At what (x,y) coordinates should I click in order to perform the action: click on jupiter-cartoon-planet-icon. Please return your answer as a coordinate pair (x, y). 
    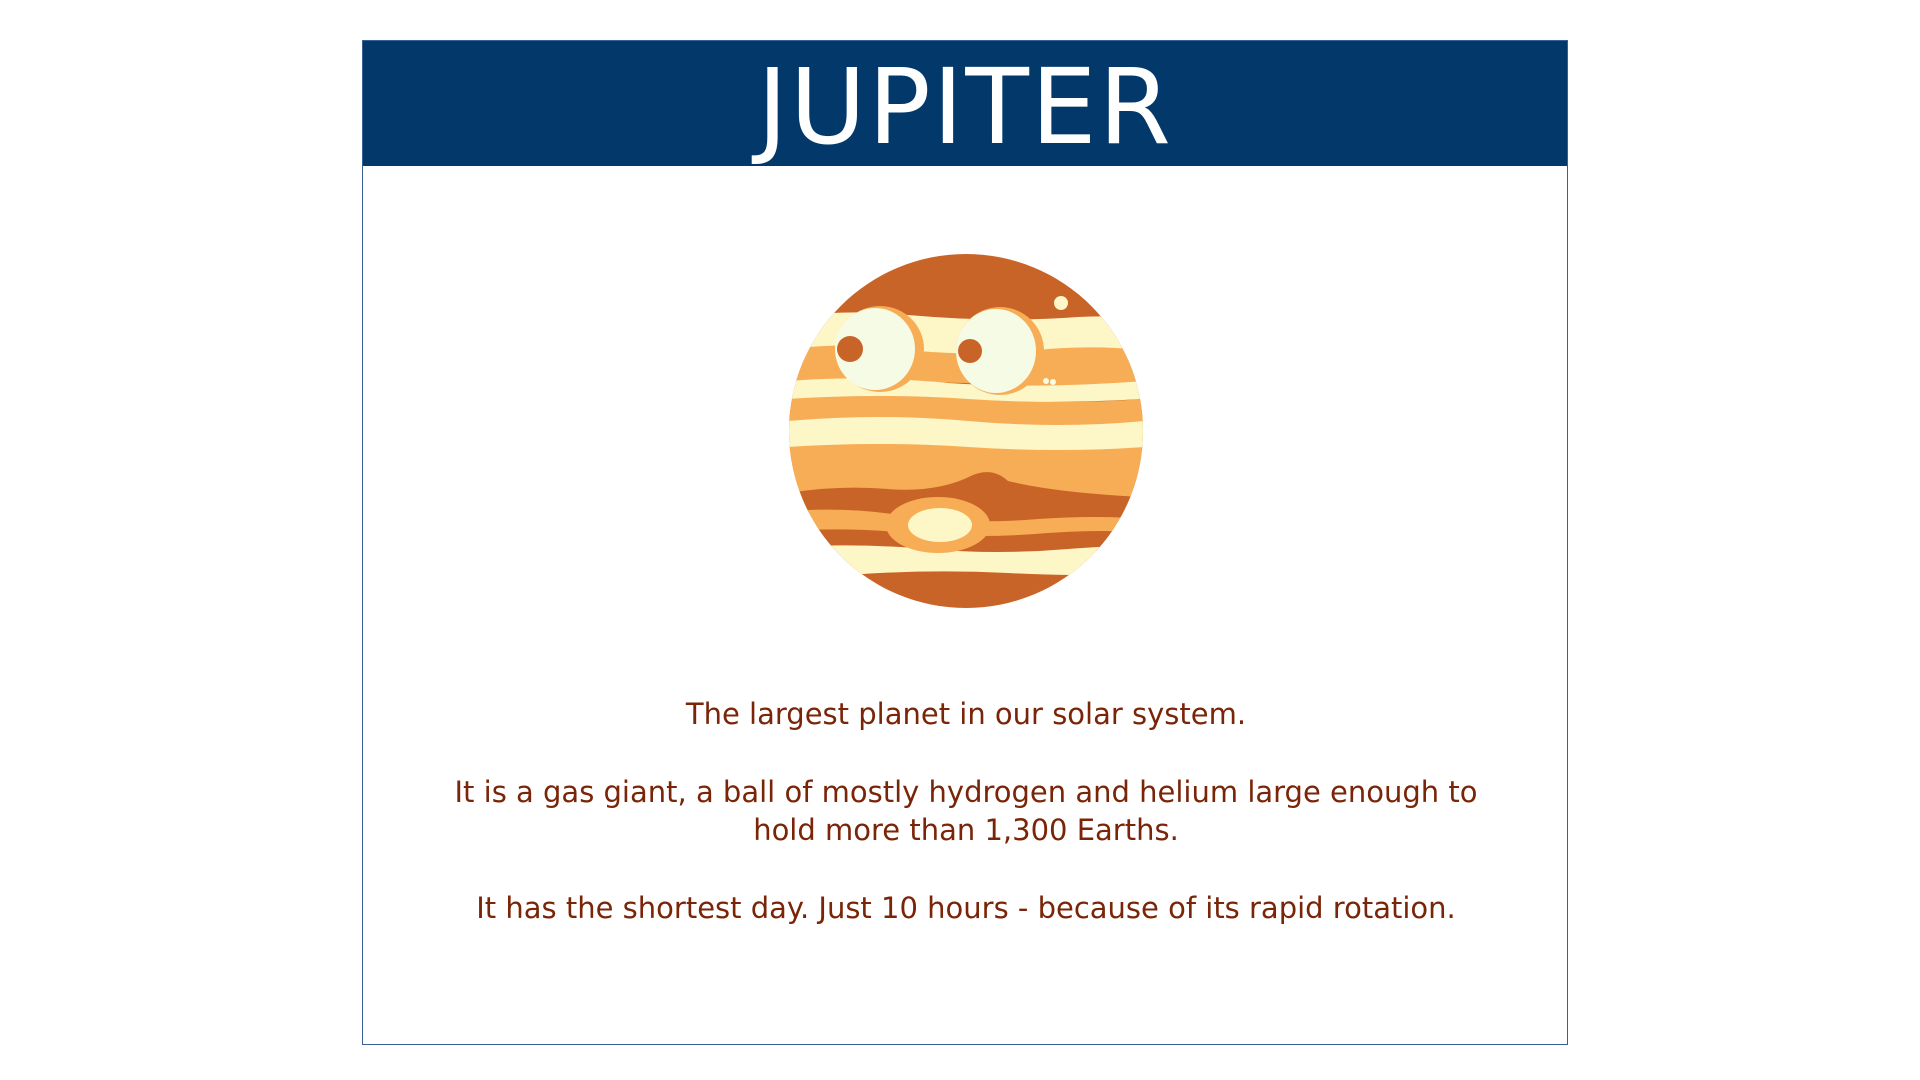
    Looking at the image, I should click on (966, 431).